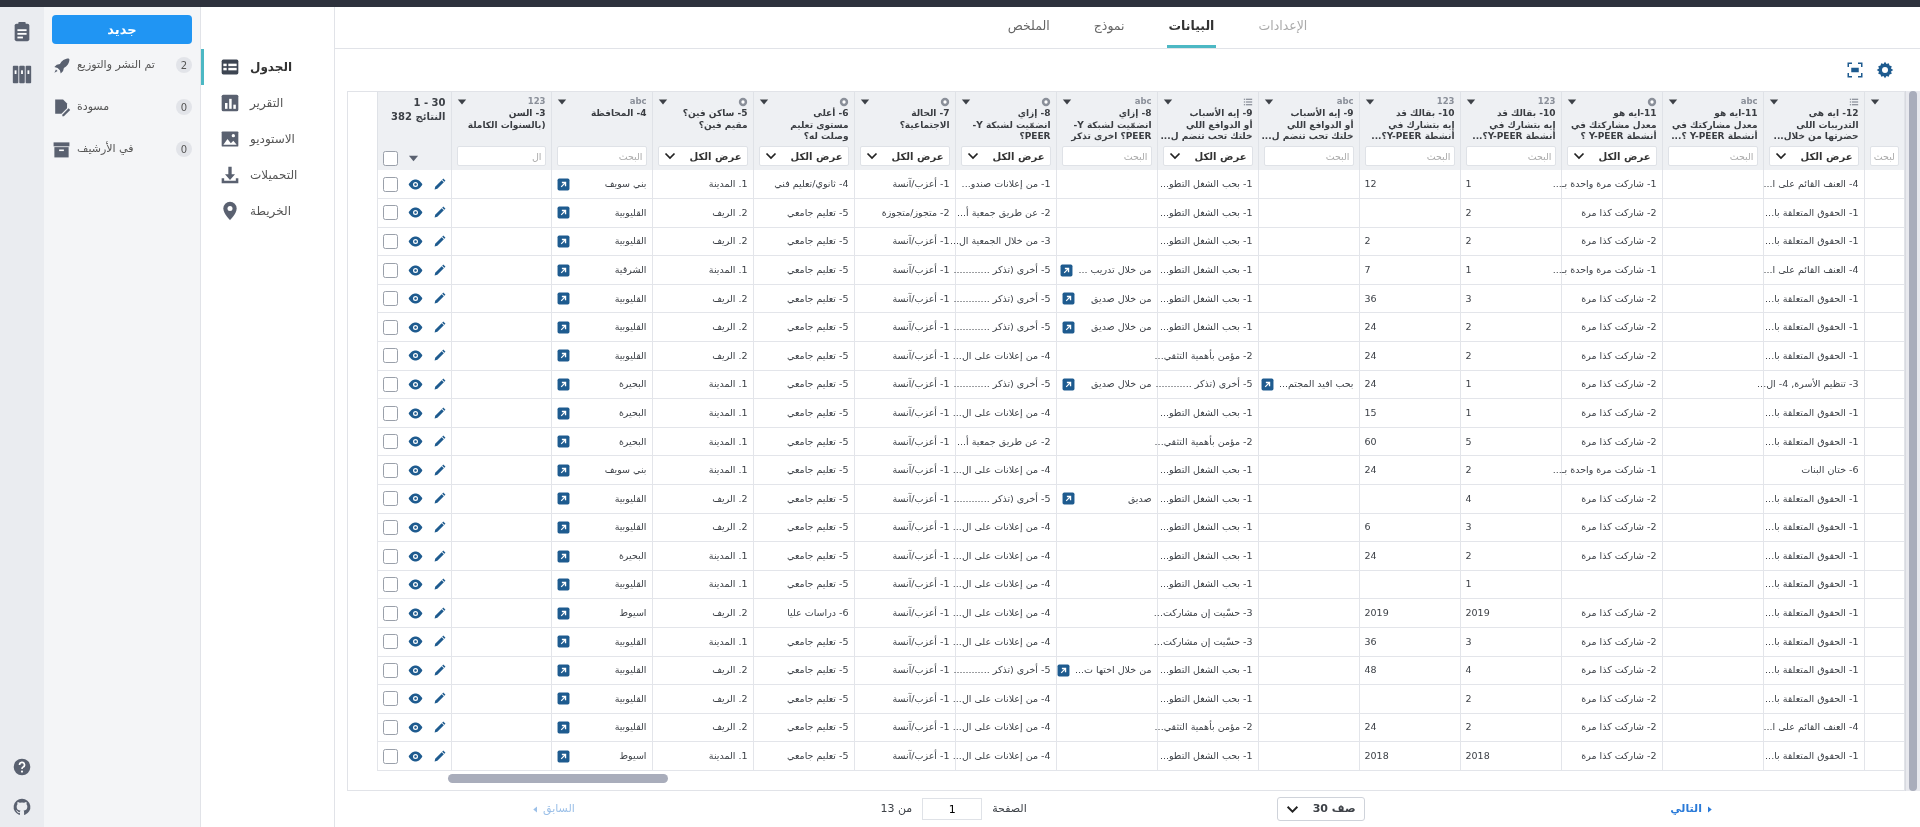 Image resolution: width=1920 pixels, height=827 pixels. What do you see at coordinates (22, 807) in the screenshot?
I see `github-icon` at bounding box center [22, 807].